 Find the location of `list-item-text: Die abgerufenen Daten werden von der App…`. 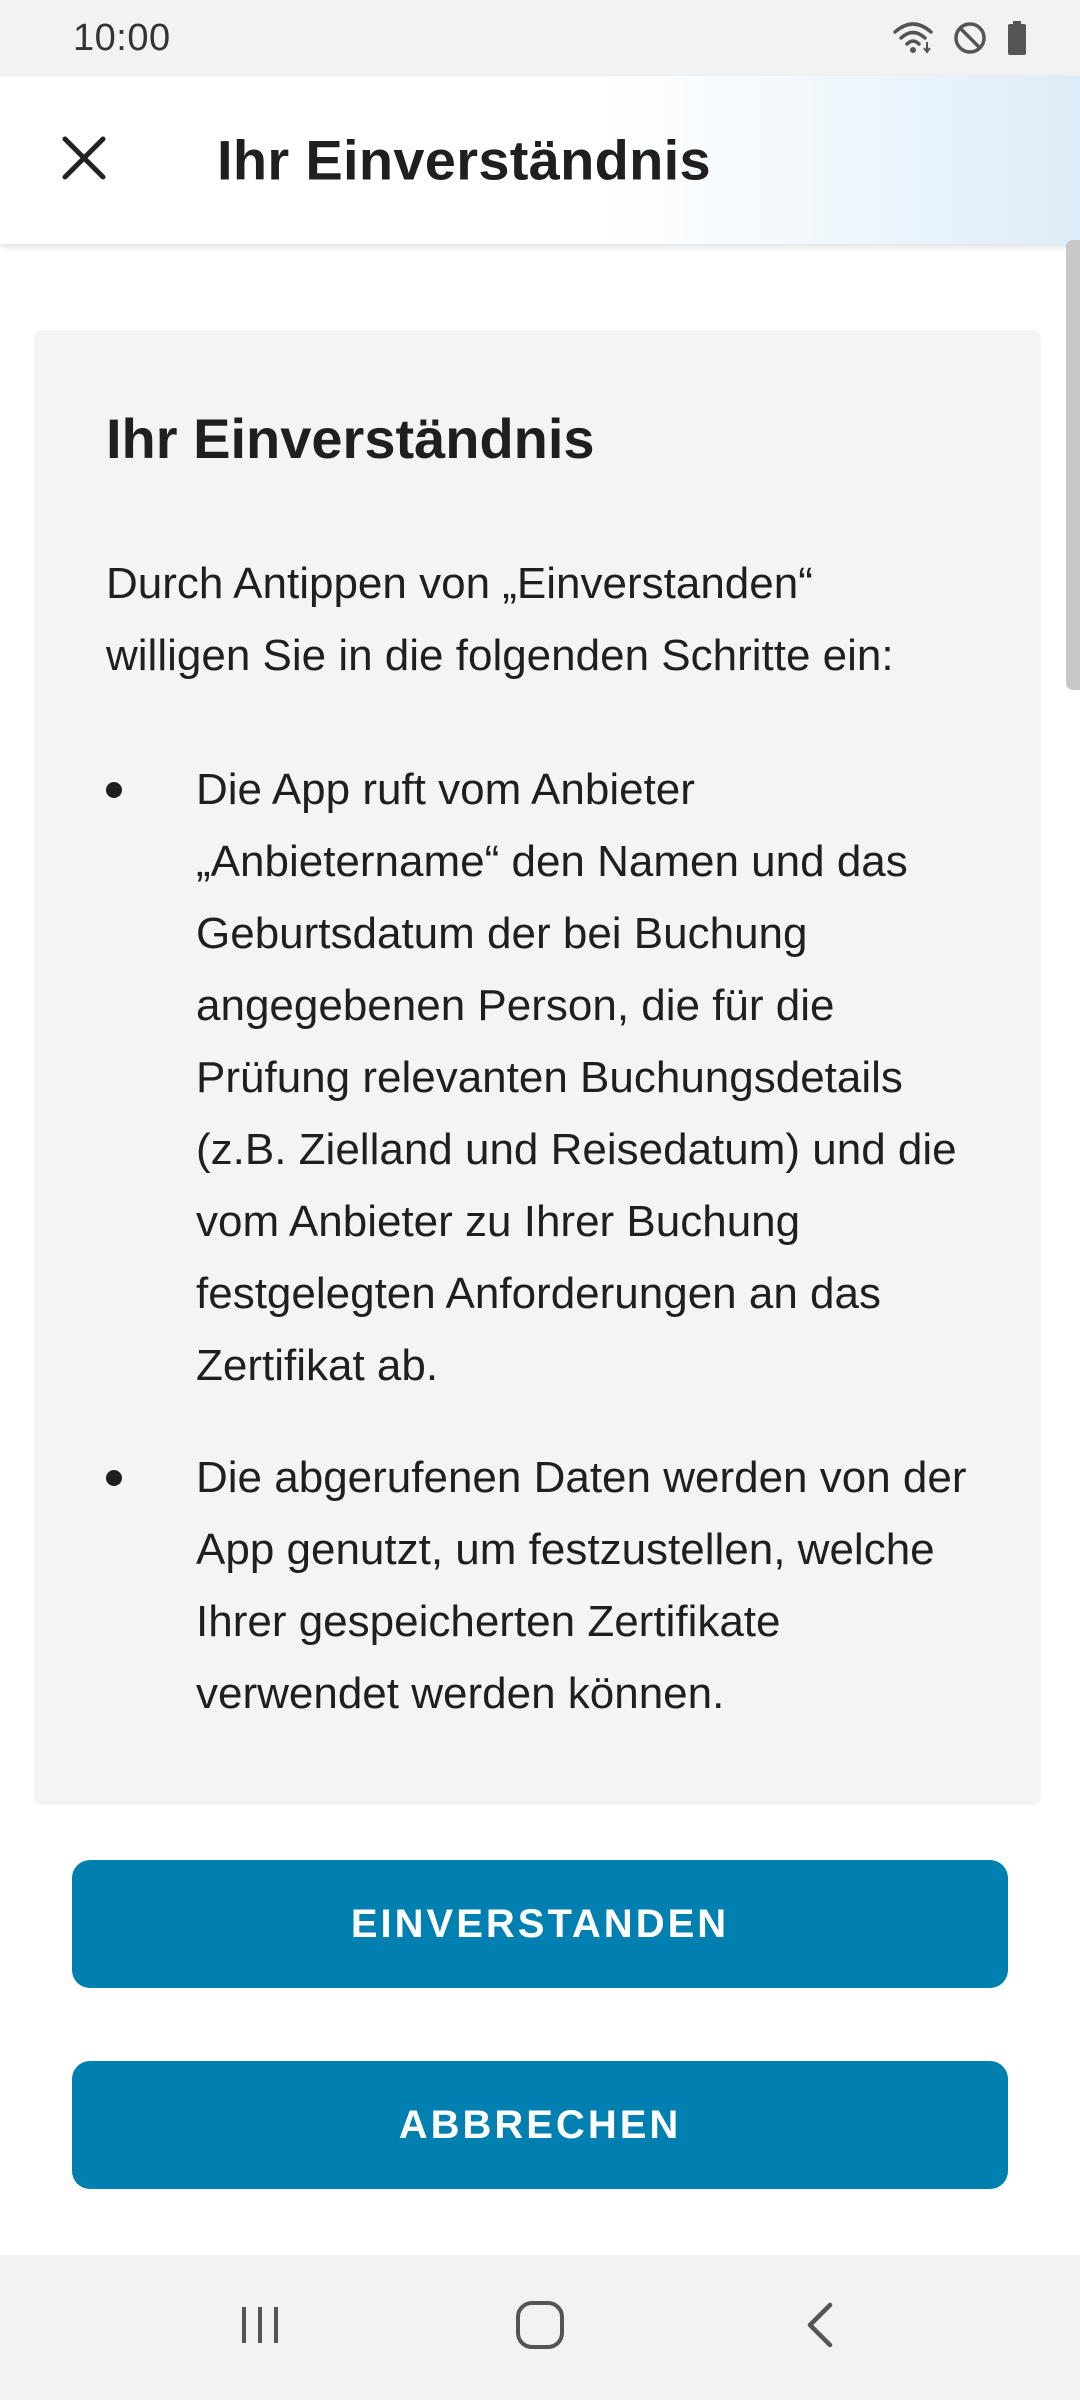

list-item-text: Die abgerufenen Daten werden von der App… is located at coordinates (581, 1585).